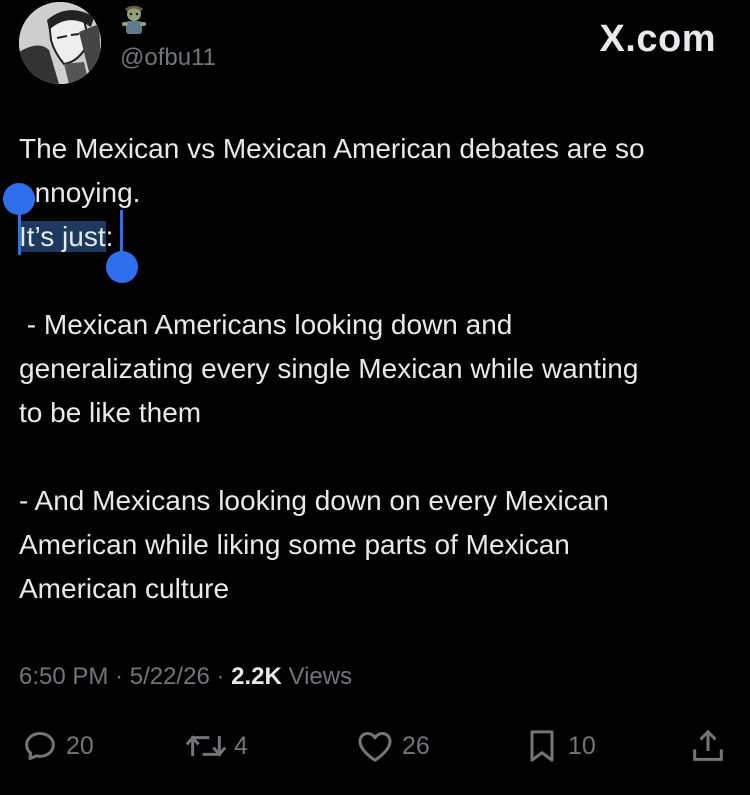 The image size is (750, 795). I want to click on tweet-time: 6:50 PM, so click(63, 676).